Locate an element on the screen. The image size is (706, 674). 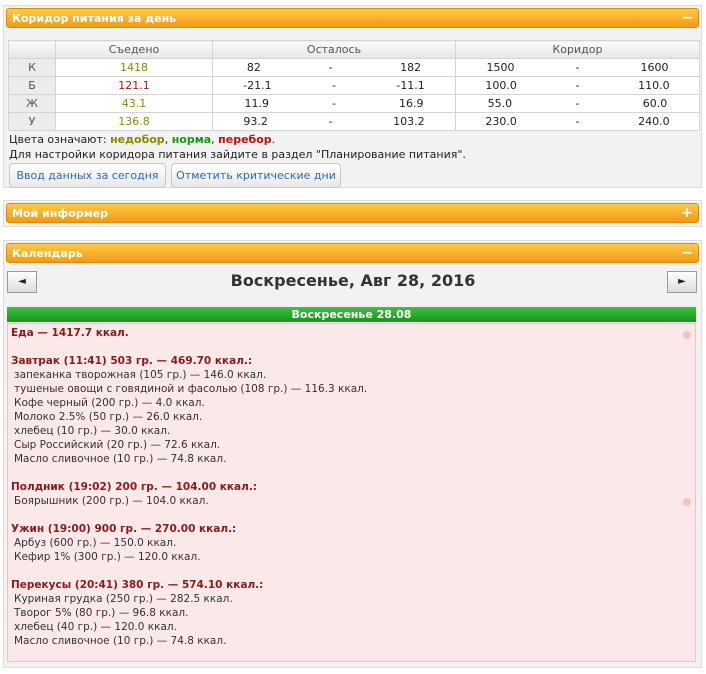
table-row: К 1418 82 - 182 1500 - 1600 is located at coordinates (354, 67).